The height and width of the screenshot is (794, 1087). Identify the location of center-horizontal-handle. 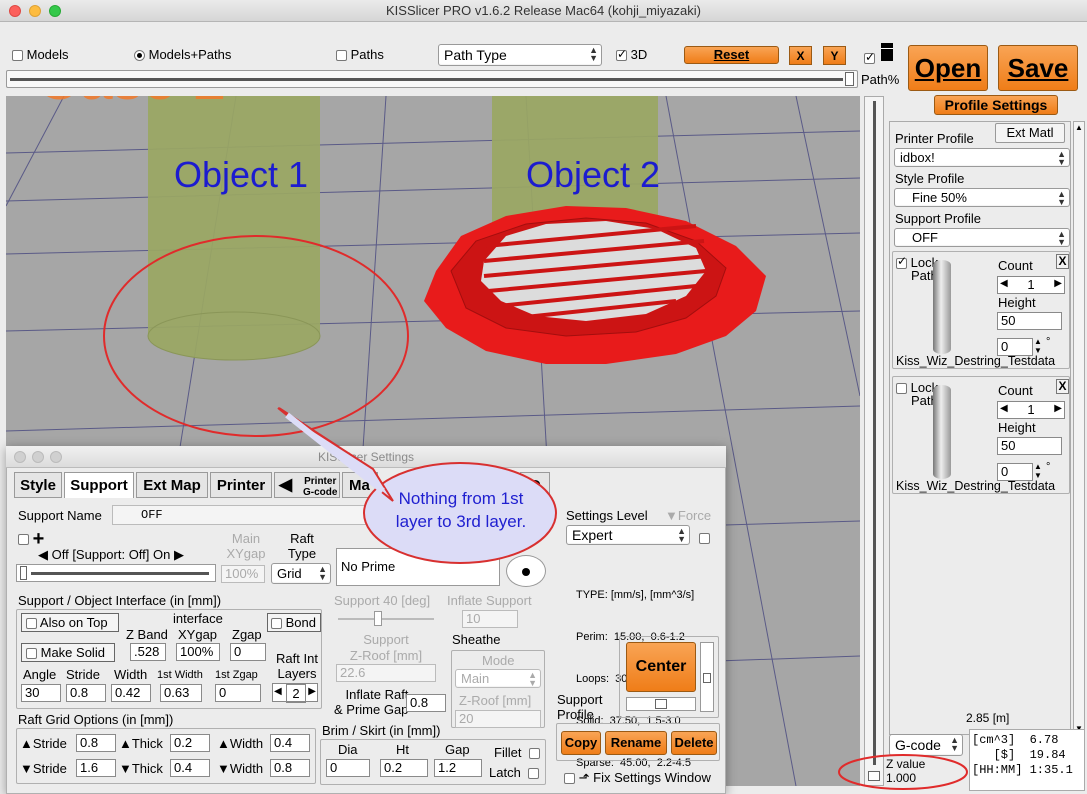
(661, 704).